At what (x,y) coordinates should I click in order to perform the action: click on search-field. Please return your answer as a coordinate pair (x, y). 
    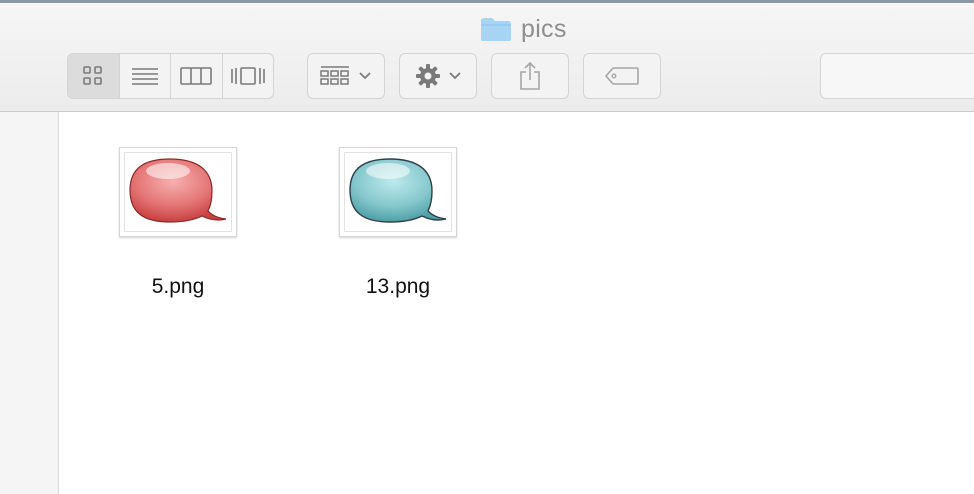
    Looking at the image, I should click on (897, 76).